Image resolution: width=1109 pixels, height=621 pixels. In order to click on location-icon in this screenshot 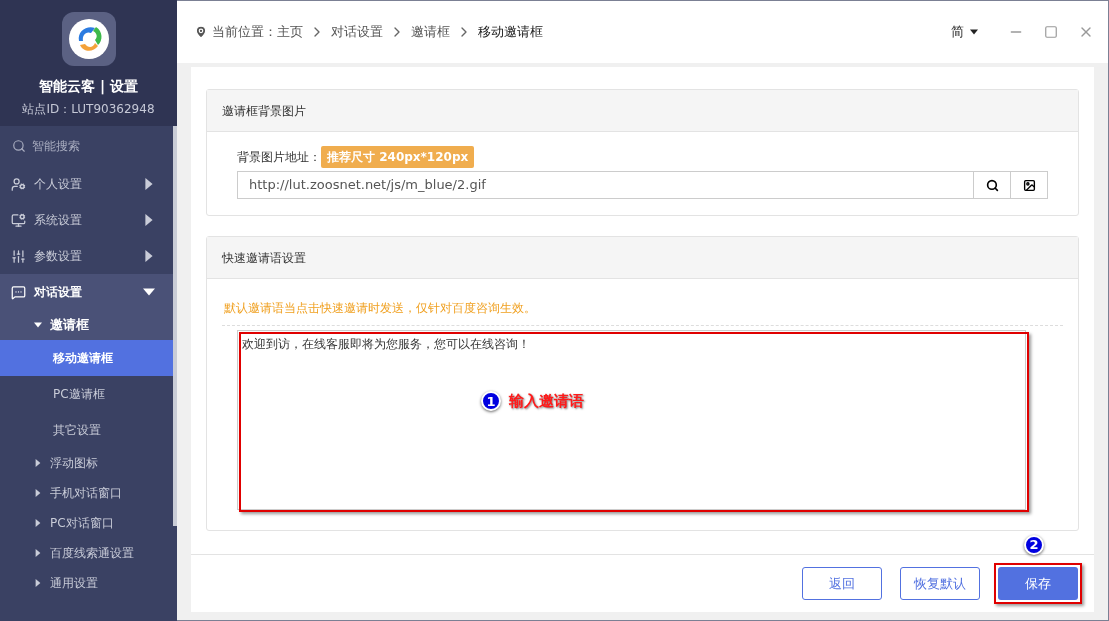, I will do `click(201, 32)`.